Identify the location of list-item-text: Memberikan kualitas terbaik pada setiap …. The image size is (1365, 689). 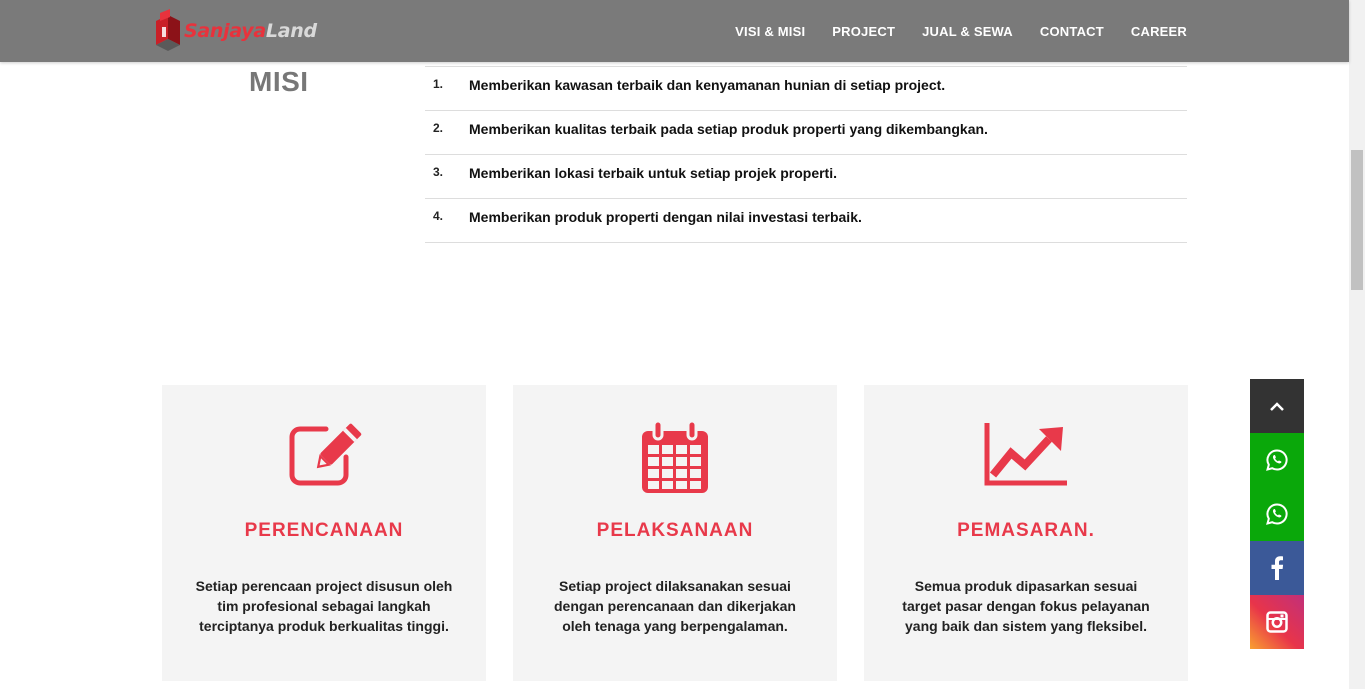
(728, 129).